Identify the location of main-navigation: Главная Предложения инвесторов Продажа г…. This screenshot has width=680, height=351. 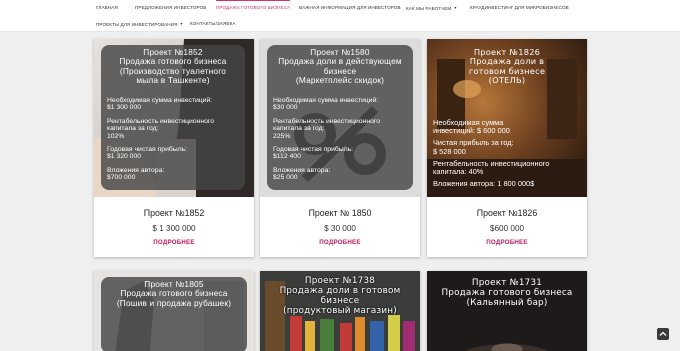
(340, 16).